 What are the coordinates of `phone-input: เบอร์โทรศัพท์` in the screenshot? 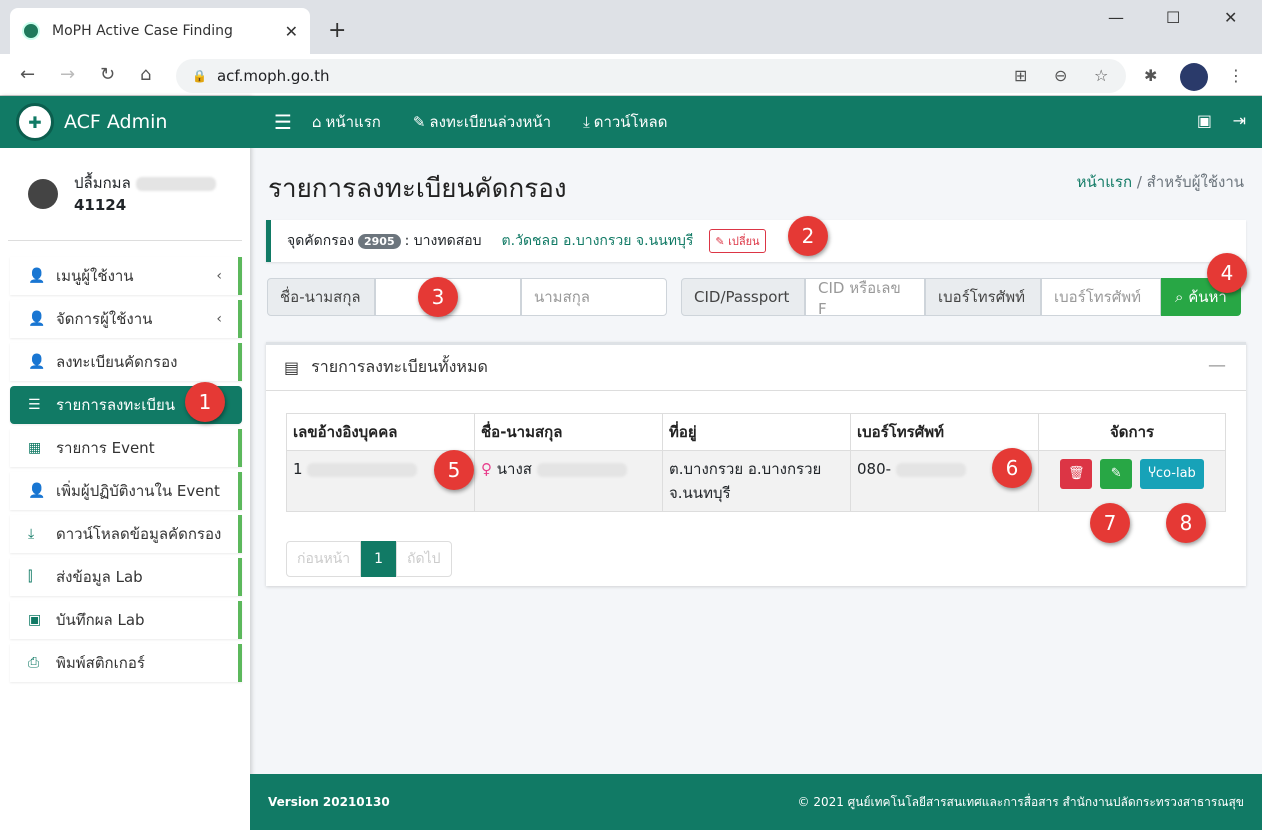 It's located at (1101, 297).